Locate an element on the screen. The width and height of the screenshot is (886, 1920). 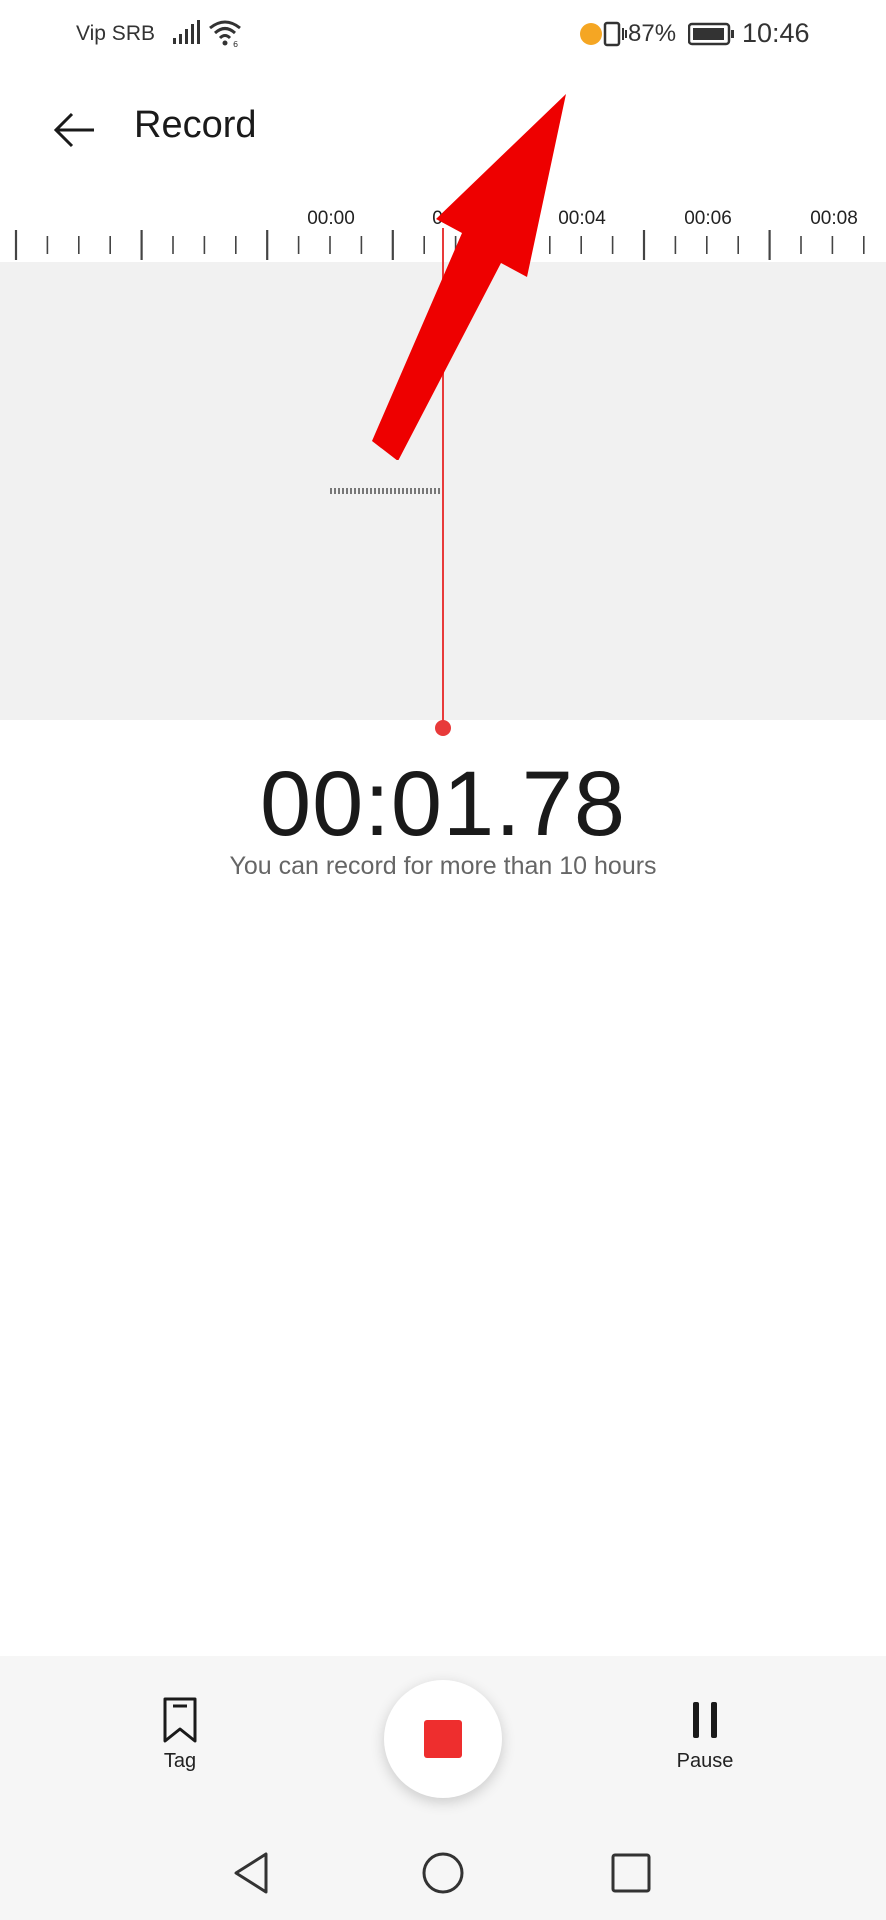
stop-button is located at coordinates (443, 1739).